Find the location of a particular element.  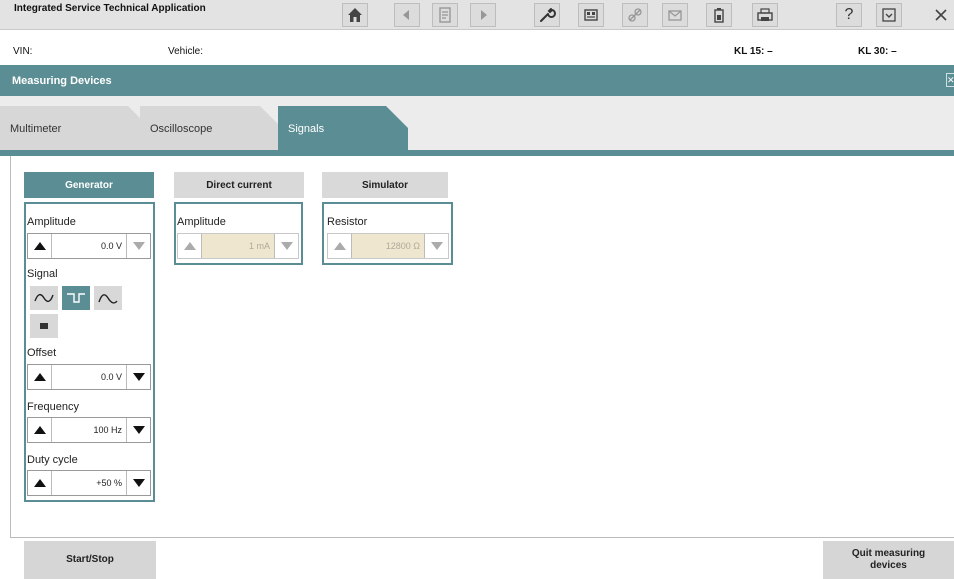

dc-amplitude-decrease-button is located at coordinates (286, 246).